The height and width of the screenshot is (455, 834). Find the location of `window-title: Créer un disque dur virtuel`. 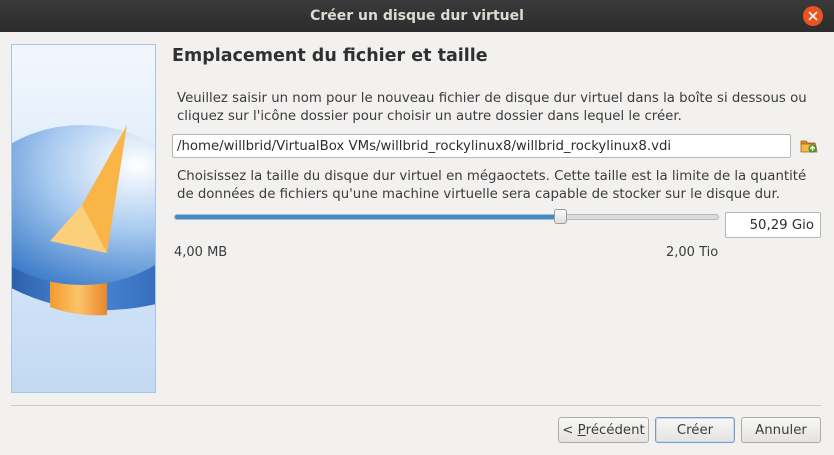

window-title: Créer un disque dur virtuel is located at coordinates (417, 16).